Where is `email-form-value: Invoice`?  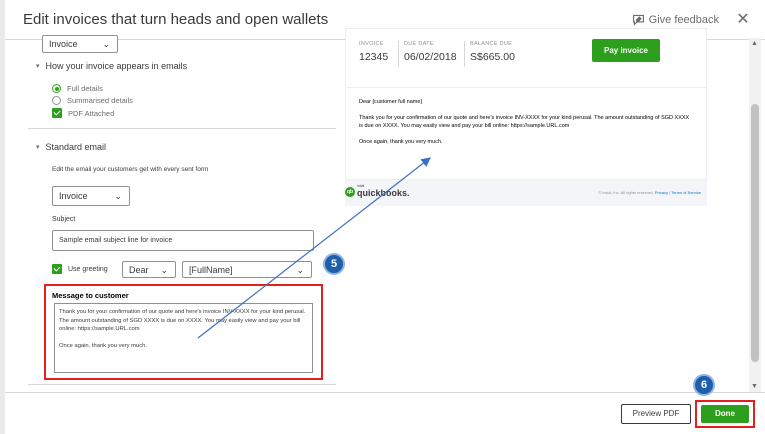 email-form-value: Invoice is located at coordinates (73, 196).